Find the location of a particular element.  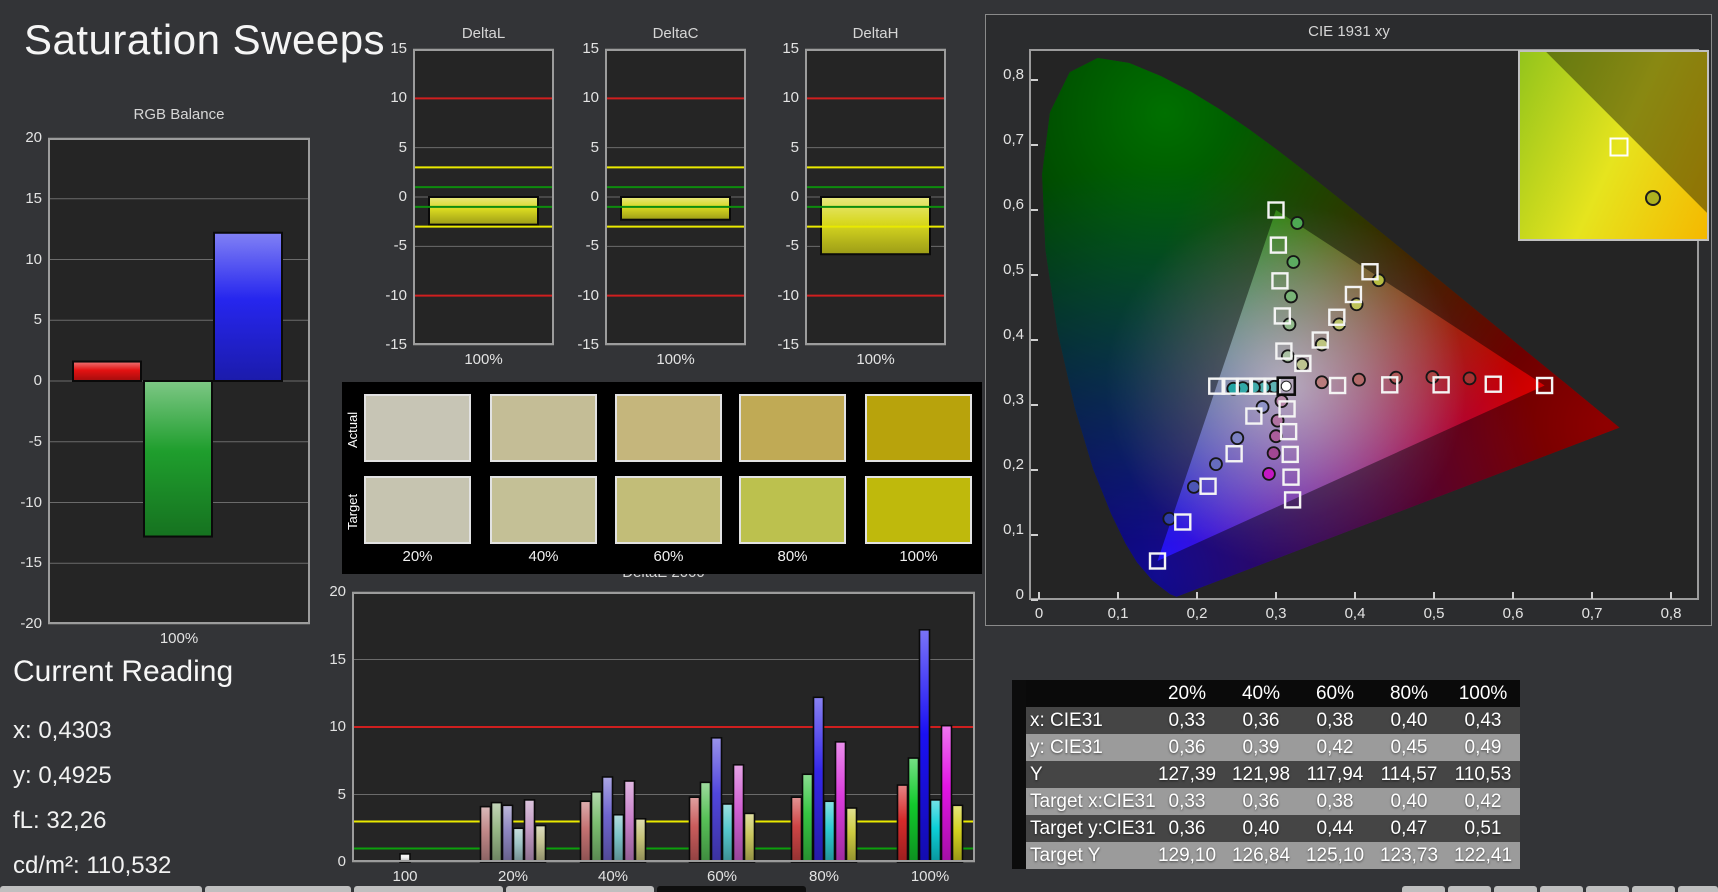

swatch-target-40% is located at coordinates (543, 510).